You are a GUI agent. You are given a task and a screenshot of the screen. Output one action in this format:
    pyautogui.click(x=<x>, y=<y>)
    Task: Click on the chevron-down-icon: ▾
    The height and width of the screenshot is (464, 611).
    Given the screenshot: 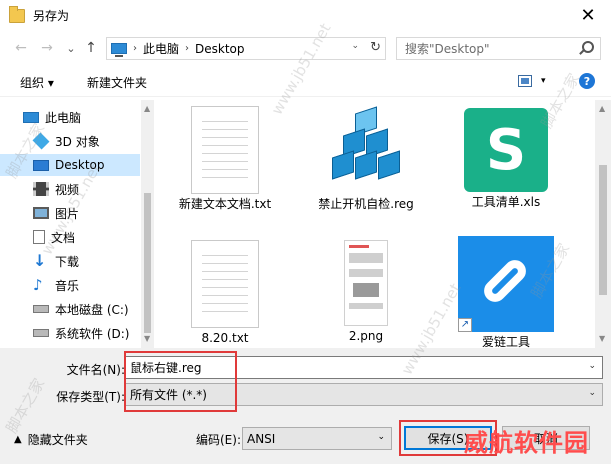 What is the action you would take?
    pyautogui.click(x=543, y=81)
    